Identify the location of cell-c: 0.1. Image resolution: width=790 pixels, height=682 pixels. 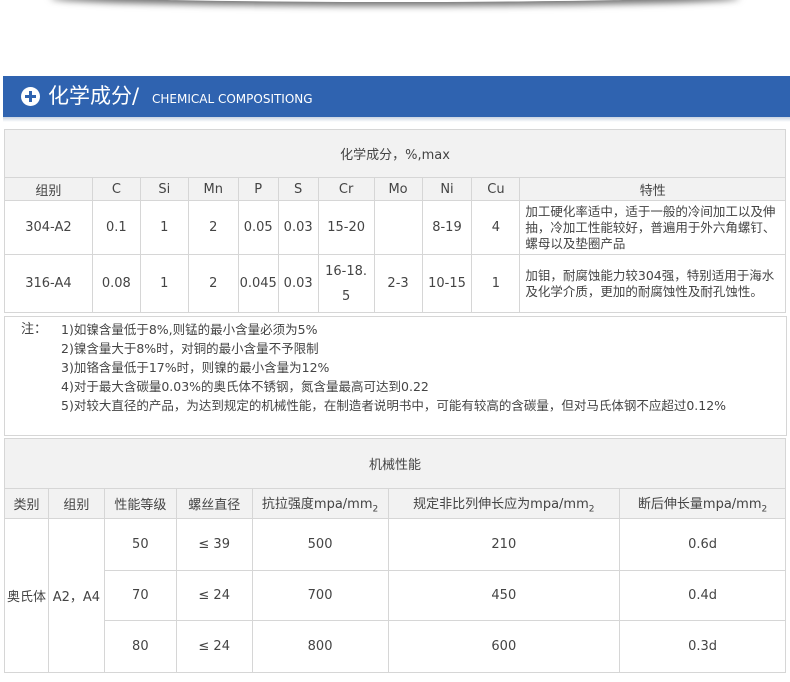
(116, 227).